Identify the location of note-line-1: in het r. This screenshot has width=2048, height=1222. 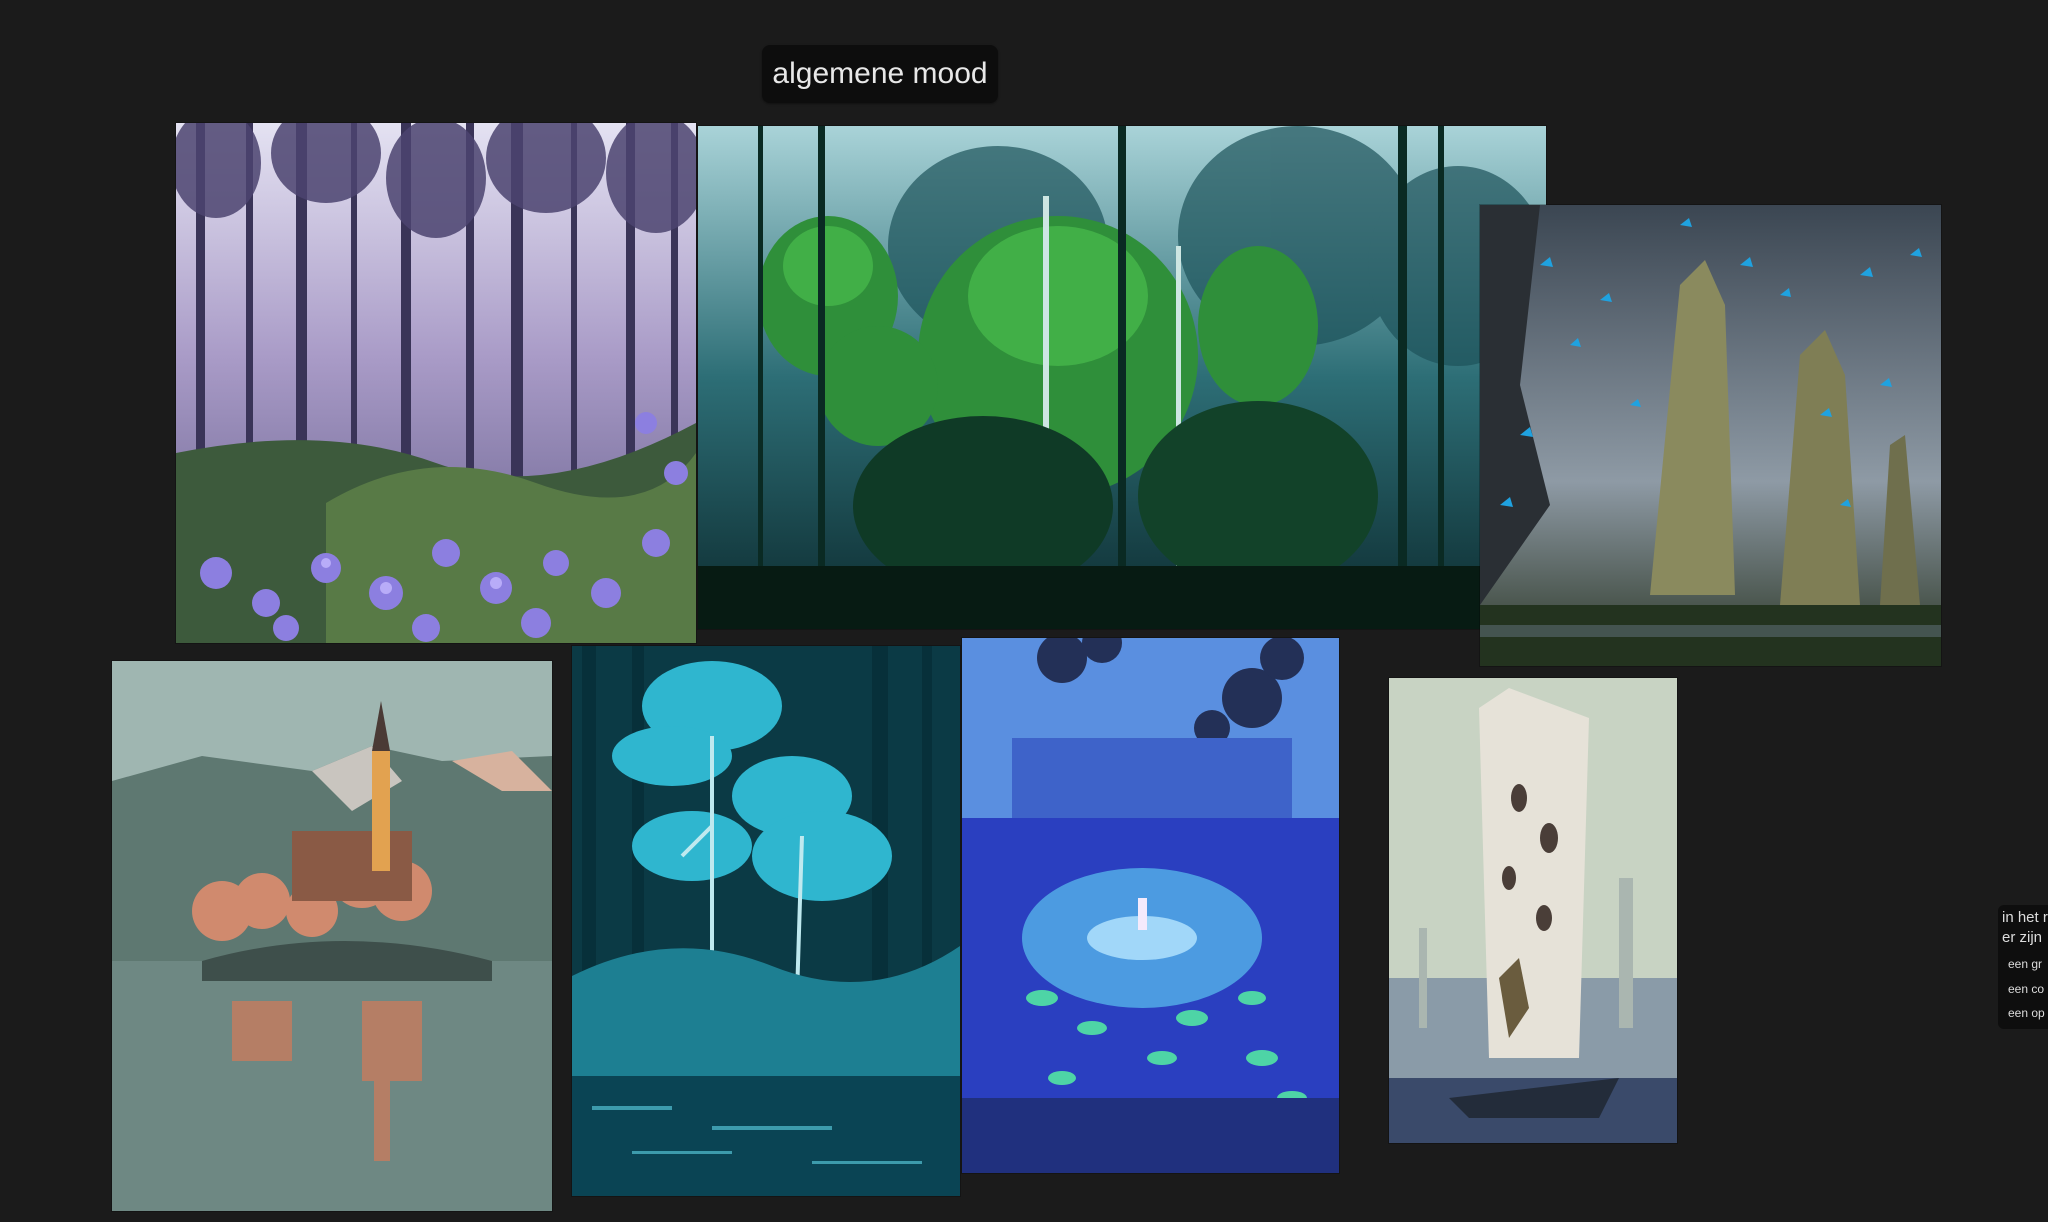
(2025, 917).